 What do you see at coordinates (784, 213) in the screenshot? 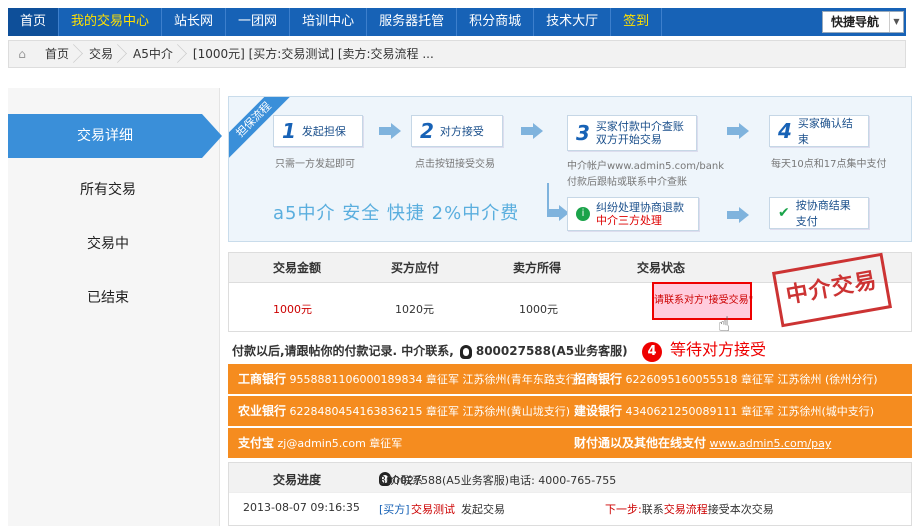
I see `check-icon: ✔` at bounding box center [784, 213].